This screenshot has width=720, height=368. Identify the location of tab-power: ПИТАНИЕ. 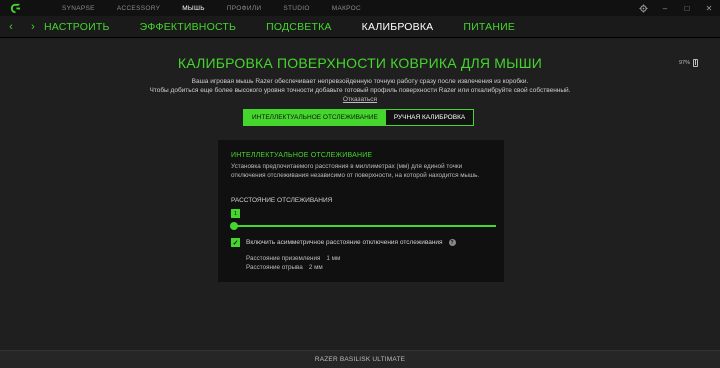
(489, 27).